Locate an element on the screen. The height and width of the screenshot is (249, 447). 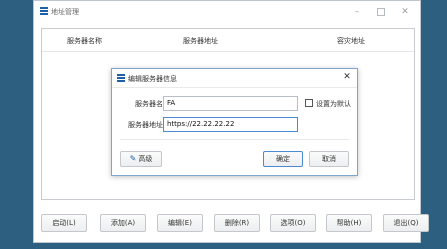
exit-button: 退出(Q) is located at coordinates (406, 223).